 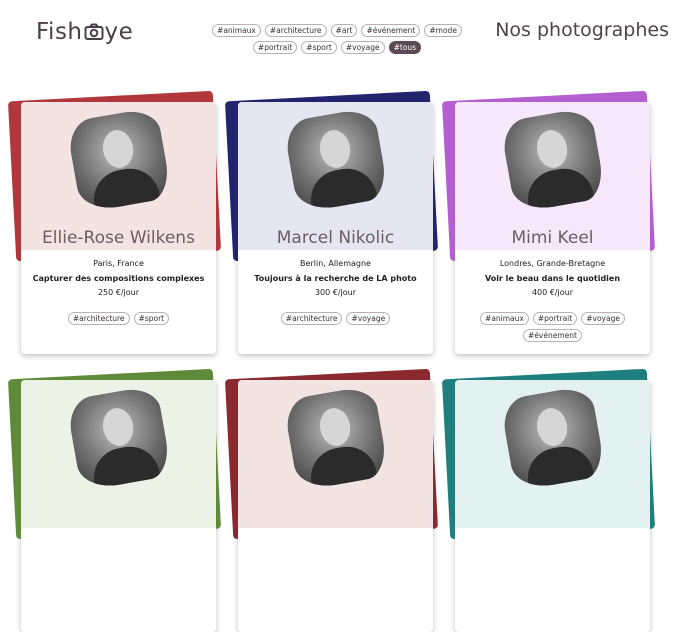 What do you see at coordinates (391, 30) in the screenshot?
I see `filter-tag-evenement: #événement` at bounding box center [391, 30].